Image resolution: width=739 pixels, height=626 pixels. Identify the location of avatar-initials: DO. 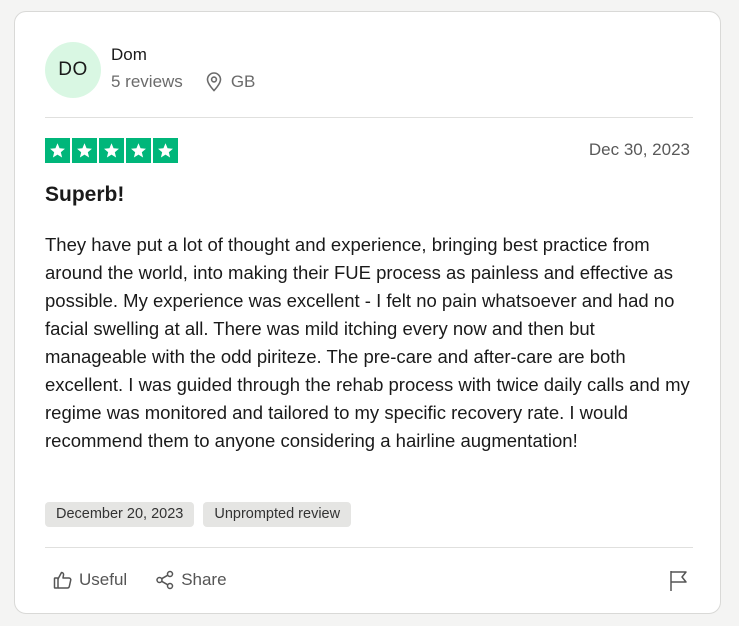
(73, 69).